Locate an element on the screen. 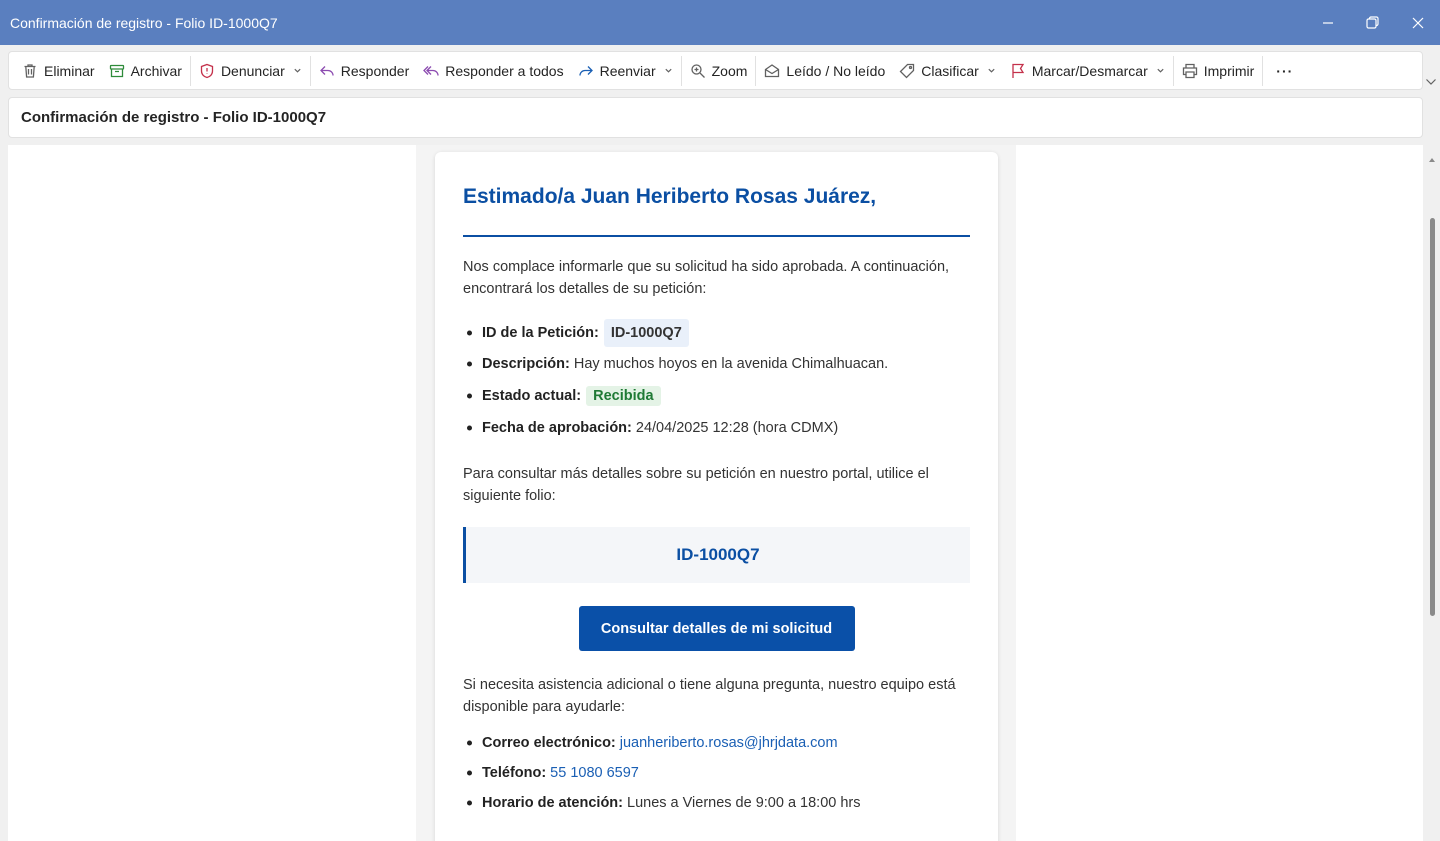  close-icon is located at coordinates (1417, 22).